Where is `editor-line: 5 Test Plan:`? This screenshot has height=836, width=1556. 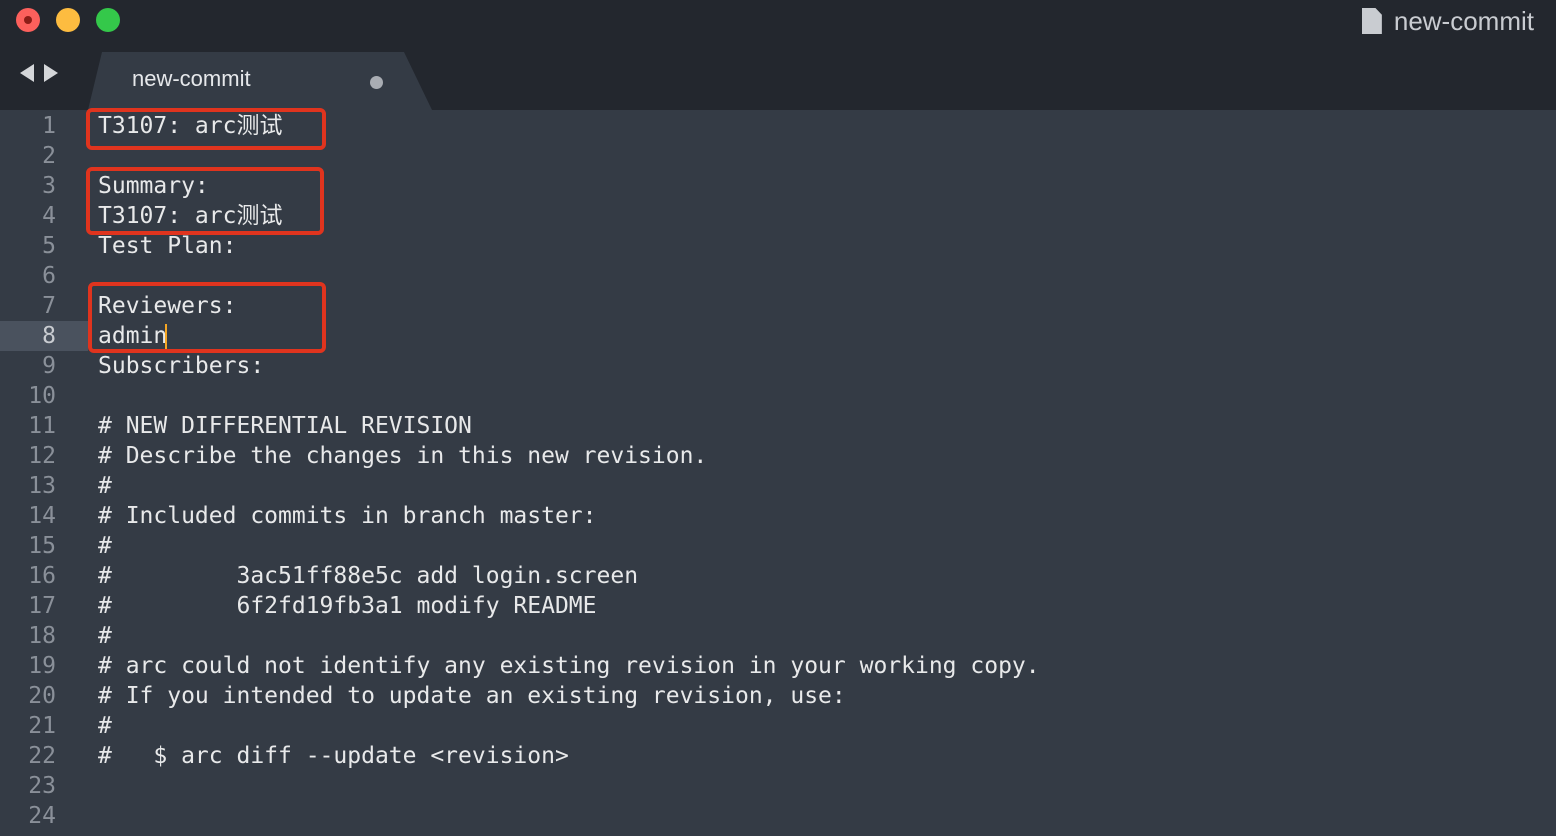
editor-line: 5 Test Plan: is located at coordinates (778, 246).